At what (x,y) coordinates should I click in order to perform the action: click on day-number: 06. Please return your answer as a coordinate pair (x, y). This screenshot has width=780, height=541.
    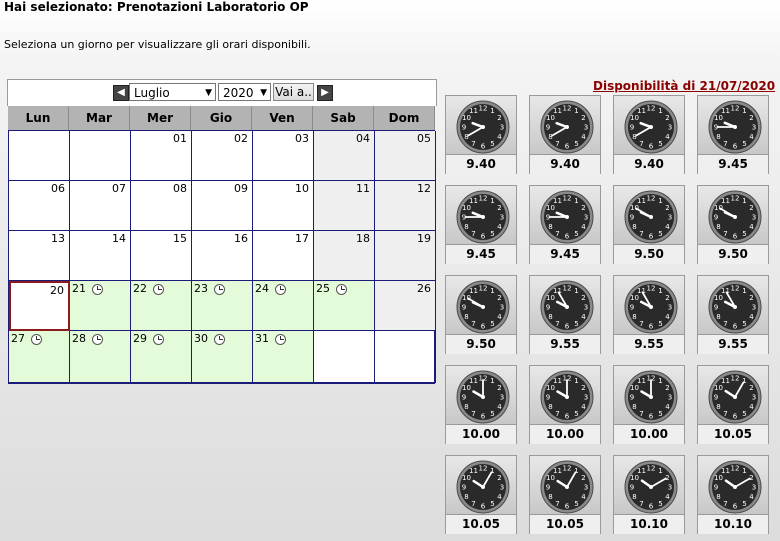
    Looking at the image, I should click on (58, 188).